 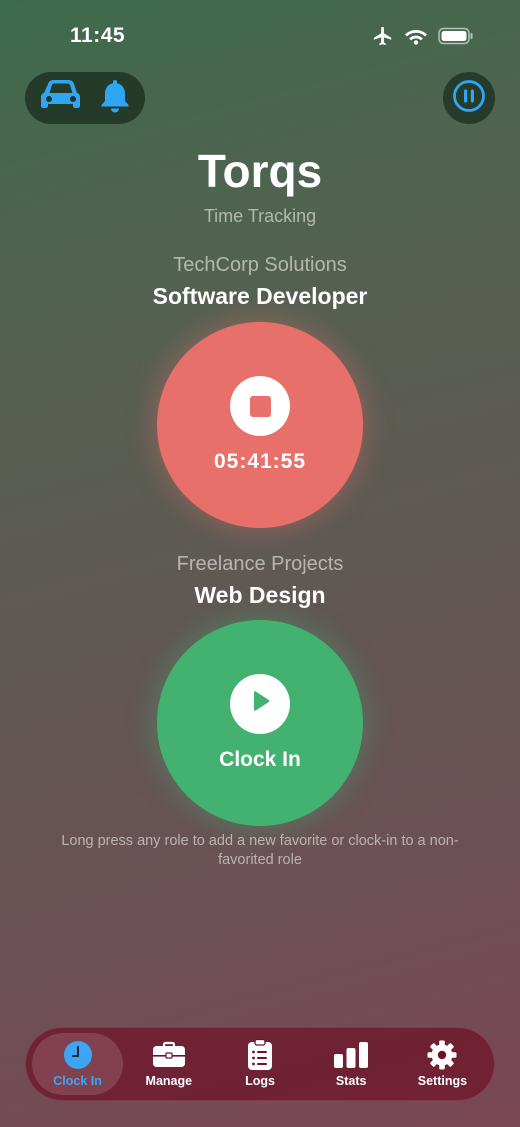 I want to click on app-title: Torqs, so click(x=260, y=171).